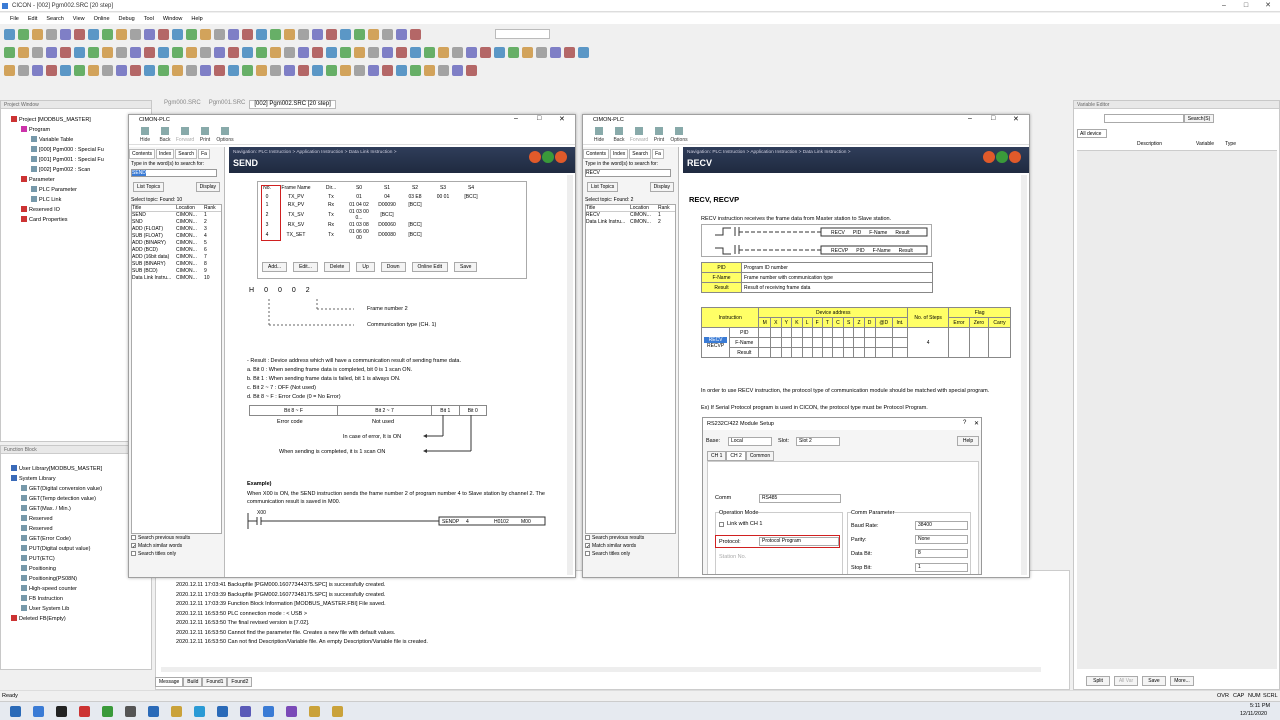 The image size is (1280, 720). What do you see at coordinates (1015, 157) in the screenshot?
I see `next-topic-icon` at bounding box center [1015, 157].